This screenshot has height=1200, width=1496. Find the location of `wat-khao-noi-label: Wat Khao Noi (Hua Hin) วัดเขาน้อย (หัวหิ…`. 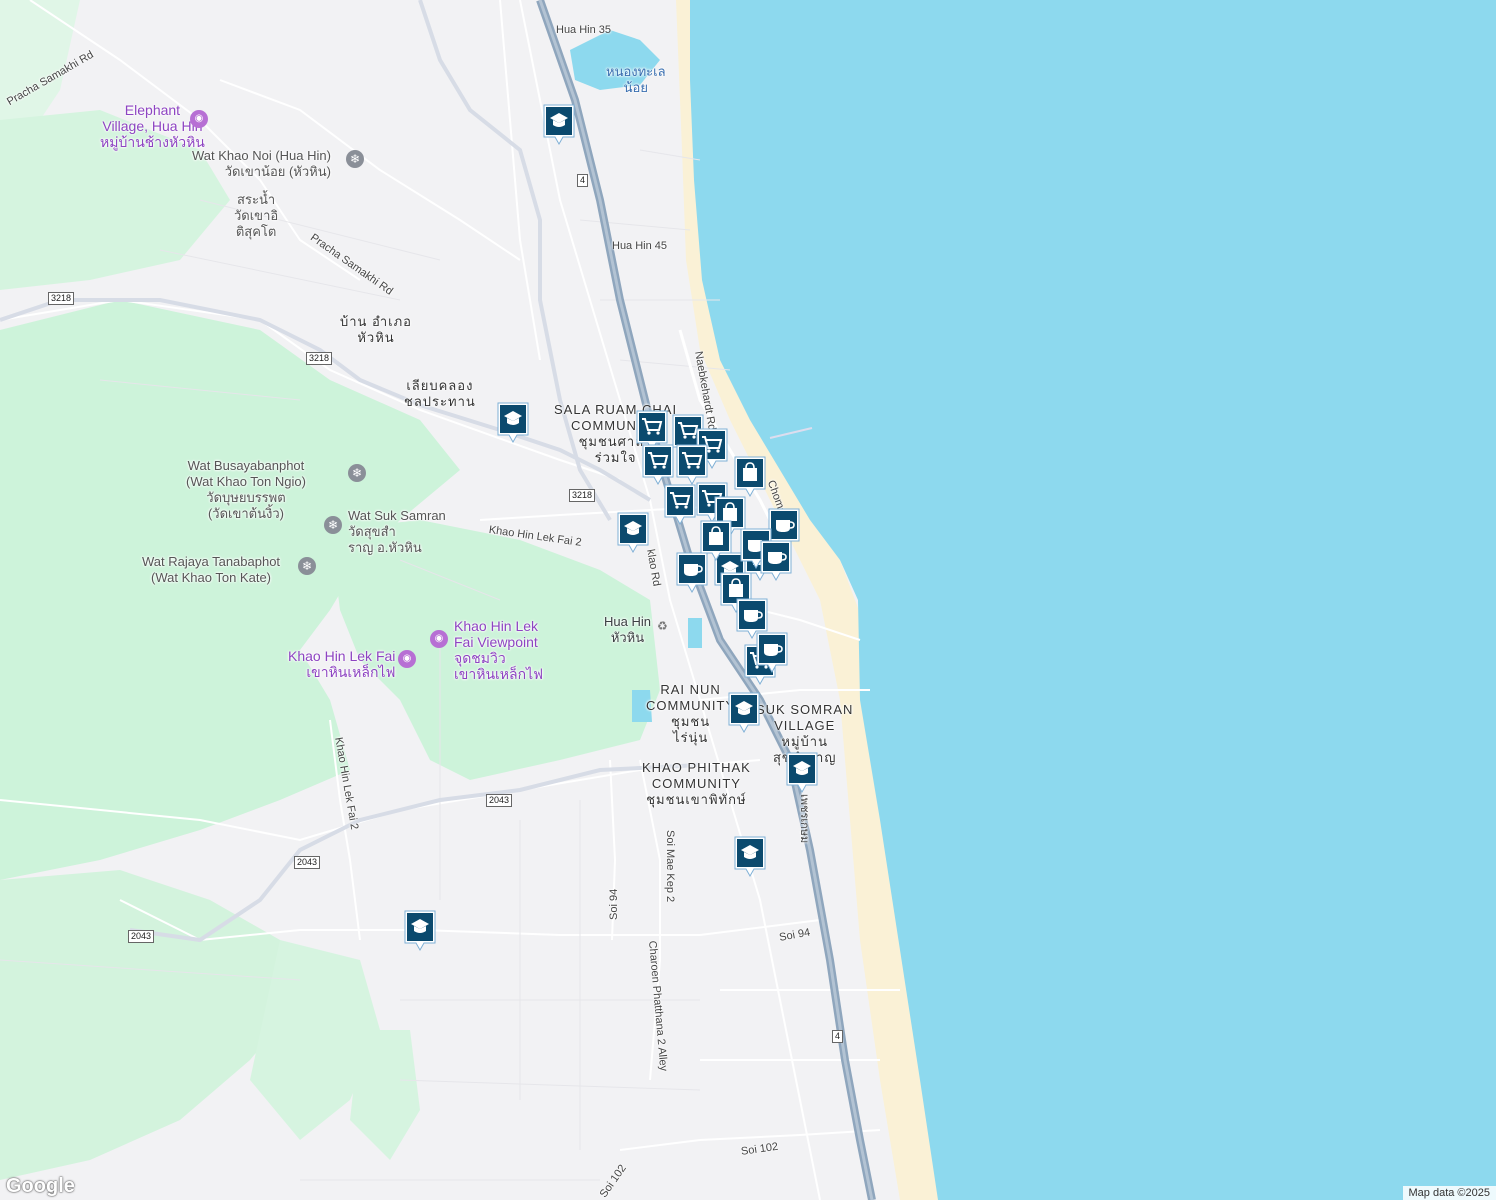

wat-khao-noi-label: Wat Khao Noi (Hua Hin) วัดเขาน้อย (หัวหิ… is located at coordinates (261, 164).